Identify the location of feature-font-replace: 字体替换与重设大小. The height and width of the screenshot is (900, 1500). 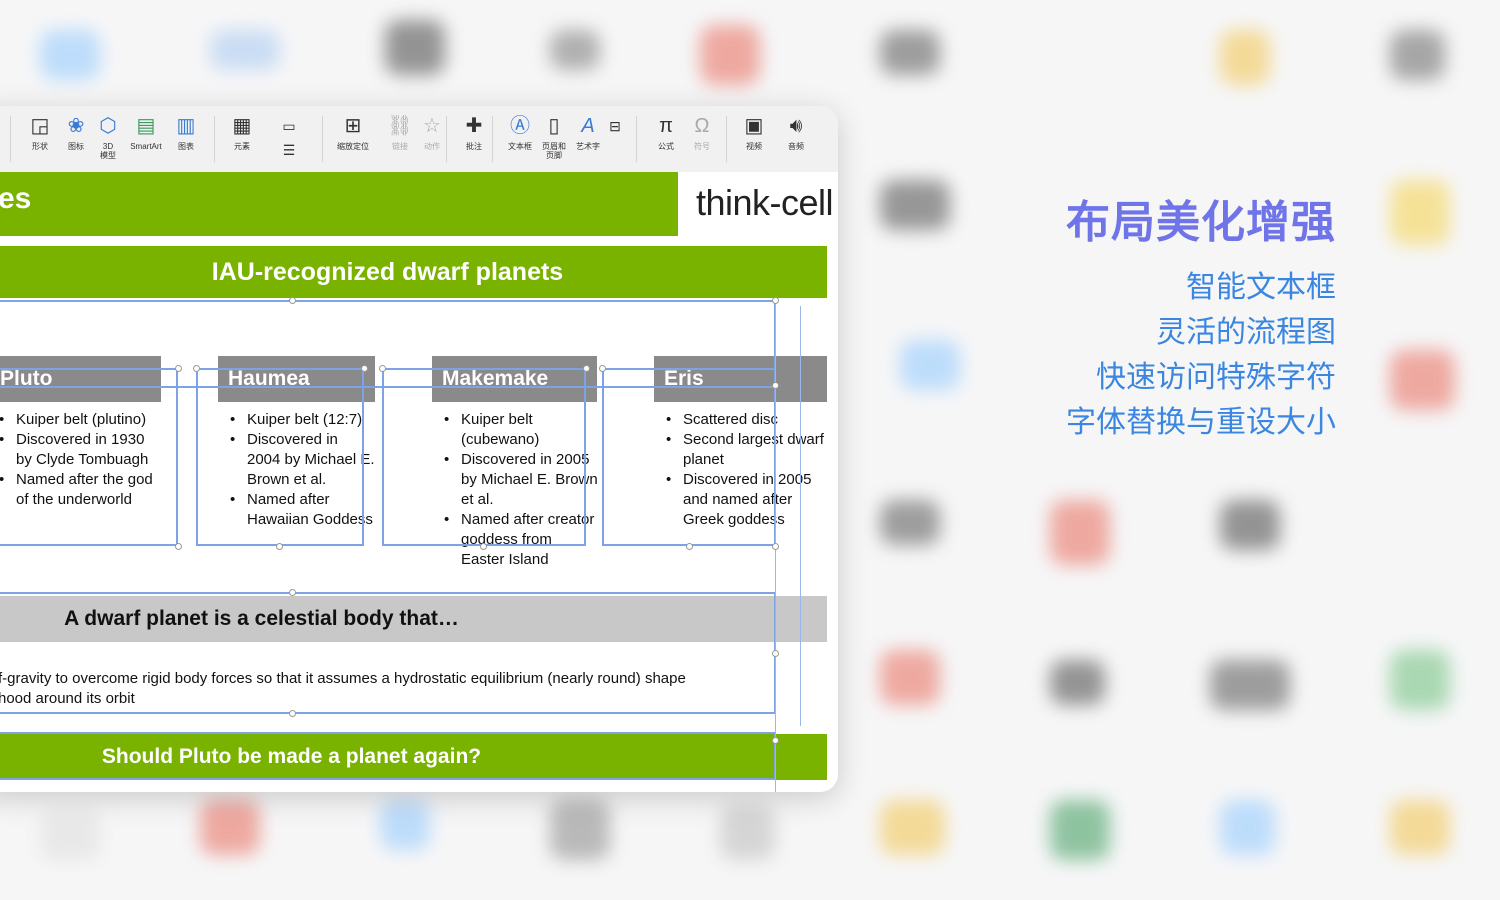
(1201, 422).